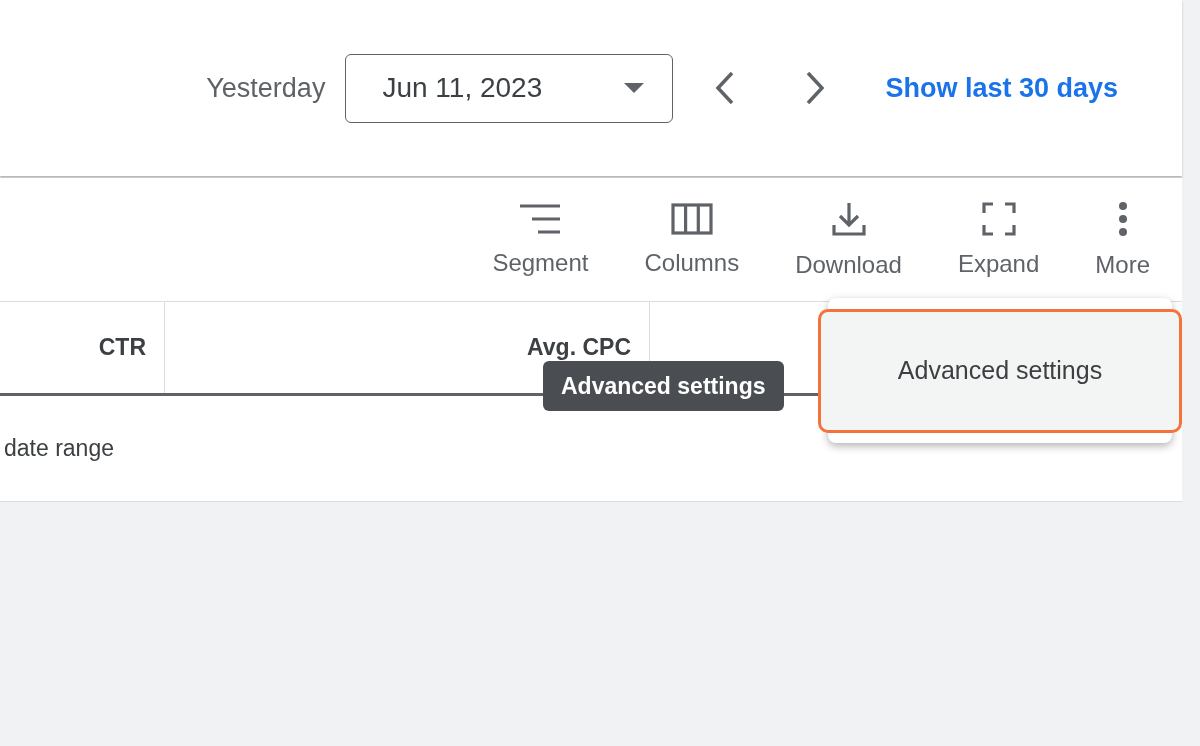  Describe the element at coordinates (998, 218) in the screenshot. I see `expand-icon` at that location.